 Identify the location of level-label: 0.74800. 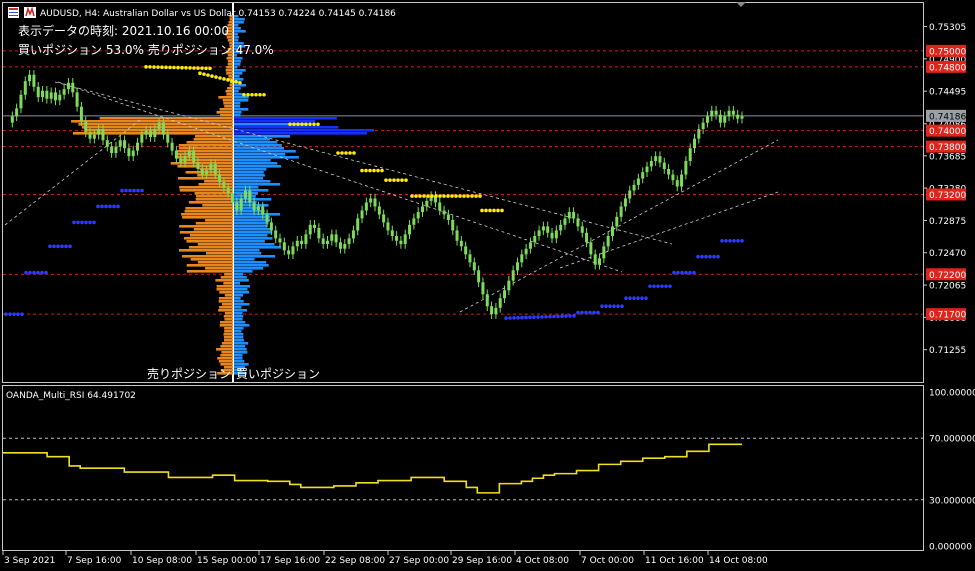
(947, 68).